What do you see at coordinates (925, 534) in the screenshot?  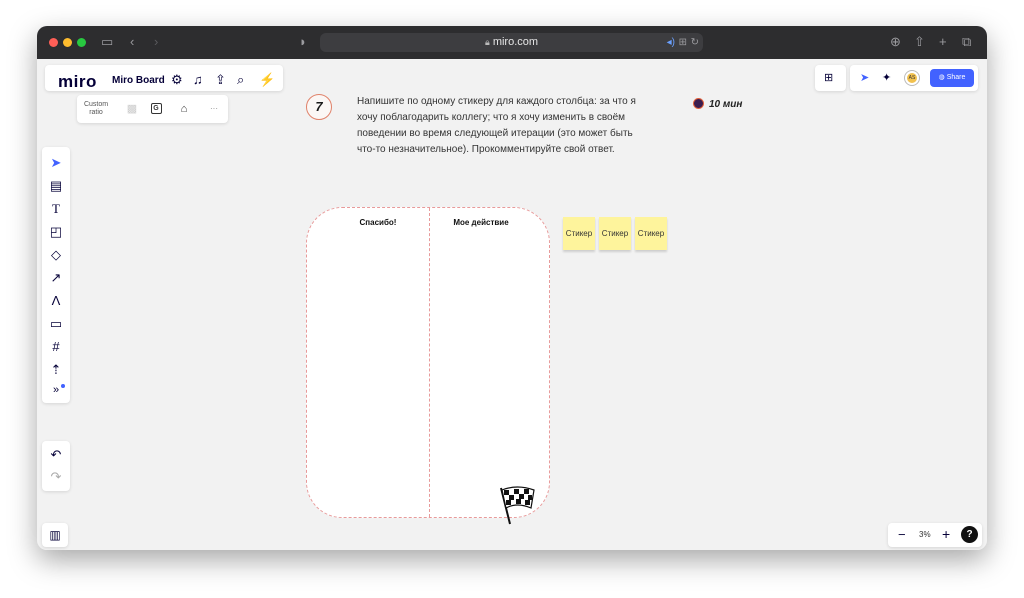 I see `zoom-level: 3%` at bounding box center [925, 534].